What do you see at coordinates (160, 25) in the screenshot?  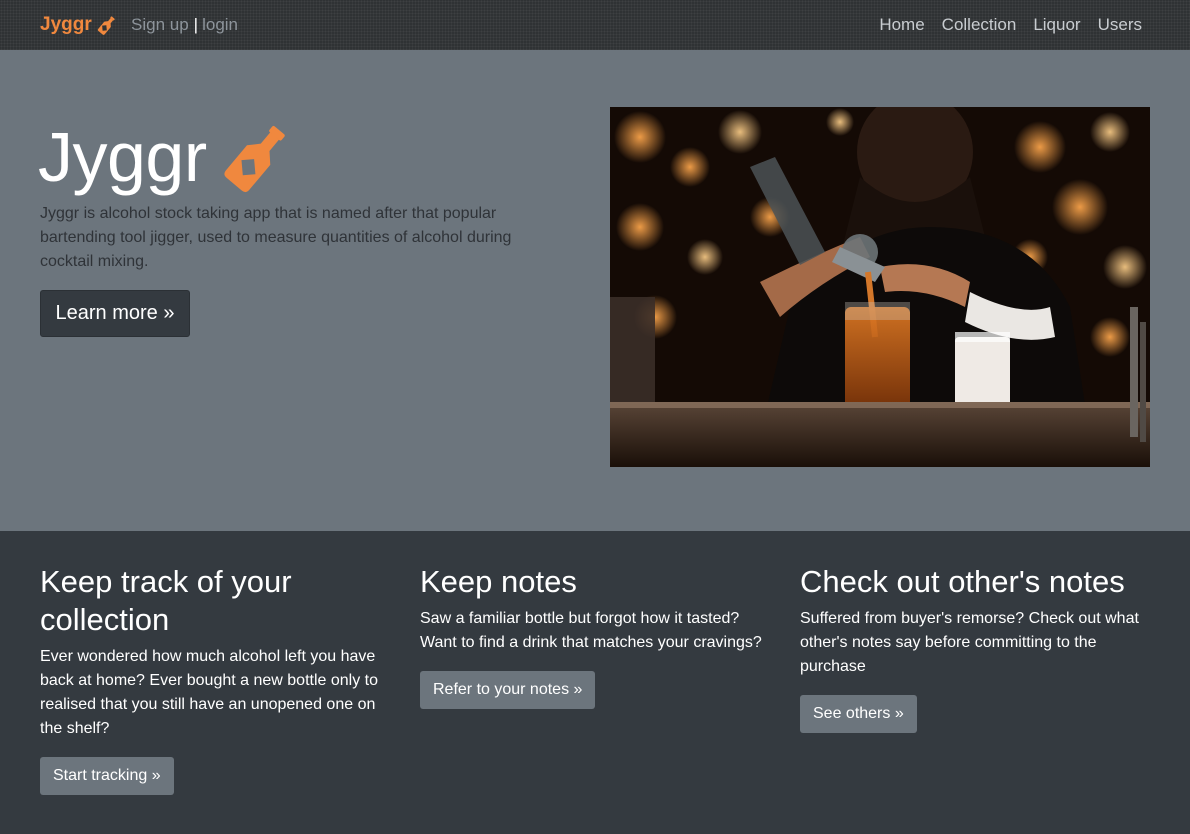 I see `signup-link: Sign up` at bounding box center [160, 25].